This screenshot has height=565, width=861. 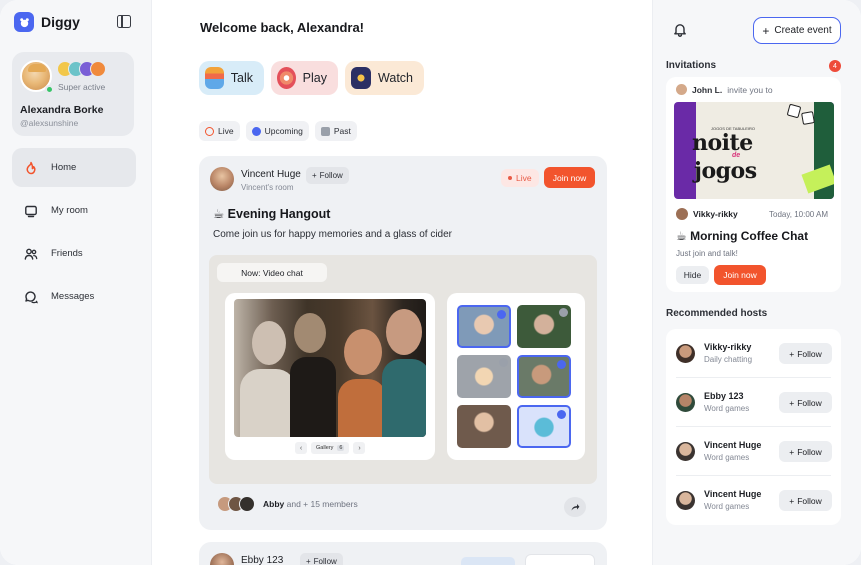 I want to click on nav-item-my-room: My room, so click(x=74, y=210).